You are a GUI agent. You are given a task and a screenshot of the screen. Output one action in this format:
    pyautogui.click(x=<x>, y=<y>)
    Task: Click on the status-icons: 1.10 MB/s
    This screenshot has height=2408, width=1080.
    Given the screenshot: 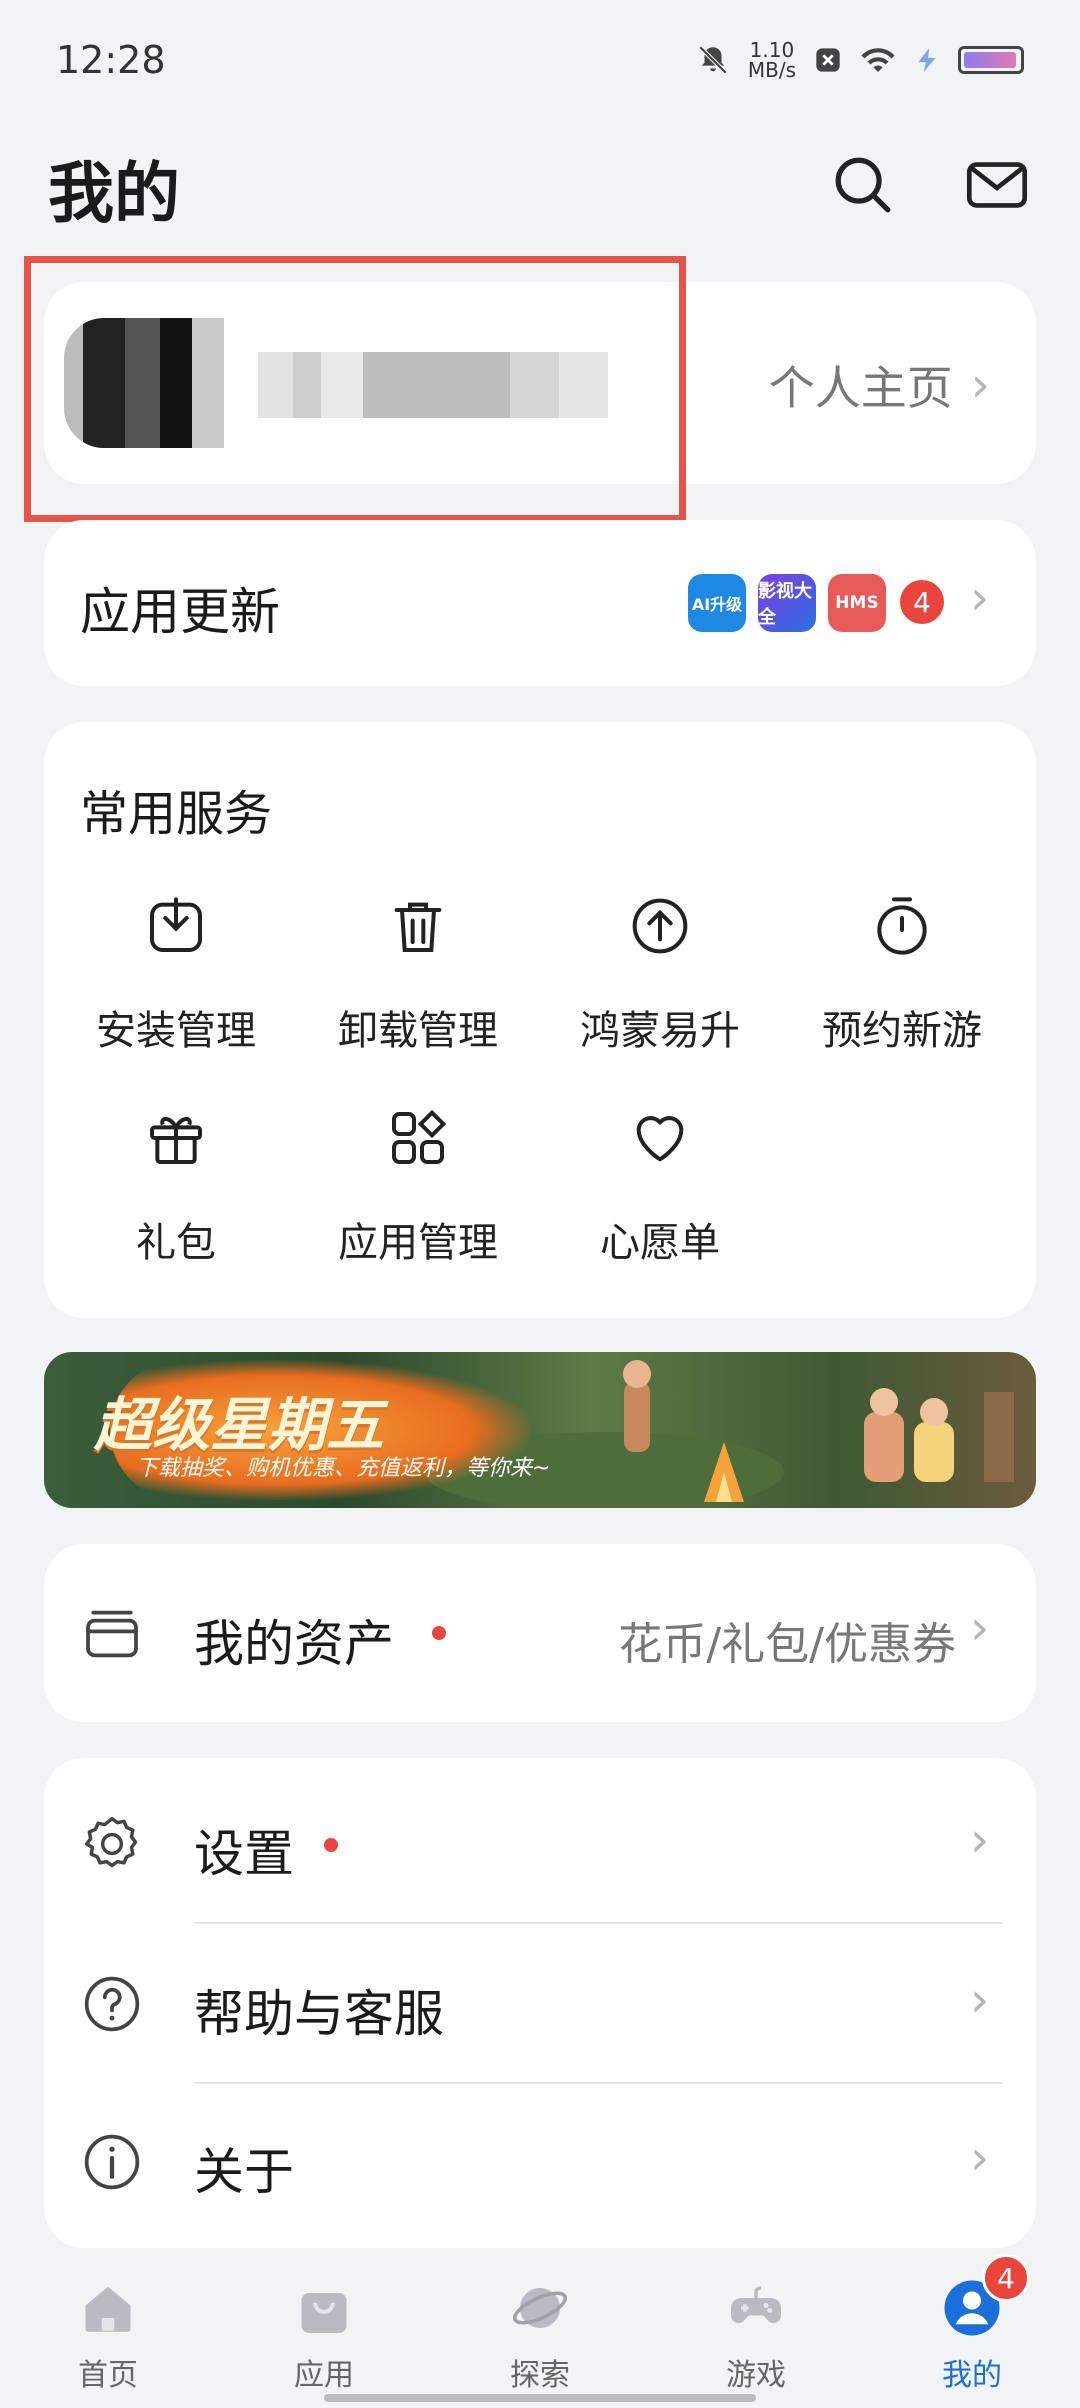 What is the action you would take?
    pyautogui.click(x=860, y=60)
    